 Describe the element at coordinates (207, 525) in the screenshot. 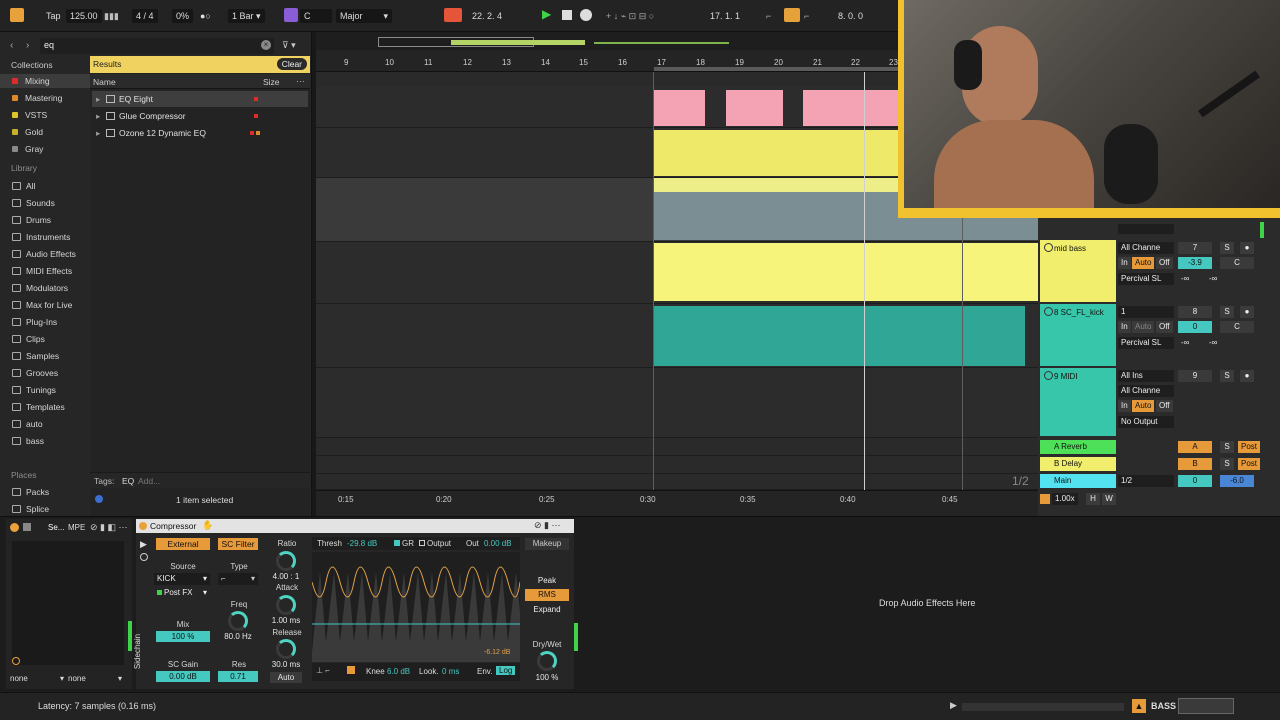

I see `hand-icon: ✋` at that location.